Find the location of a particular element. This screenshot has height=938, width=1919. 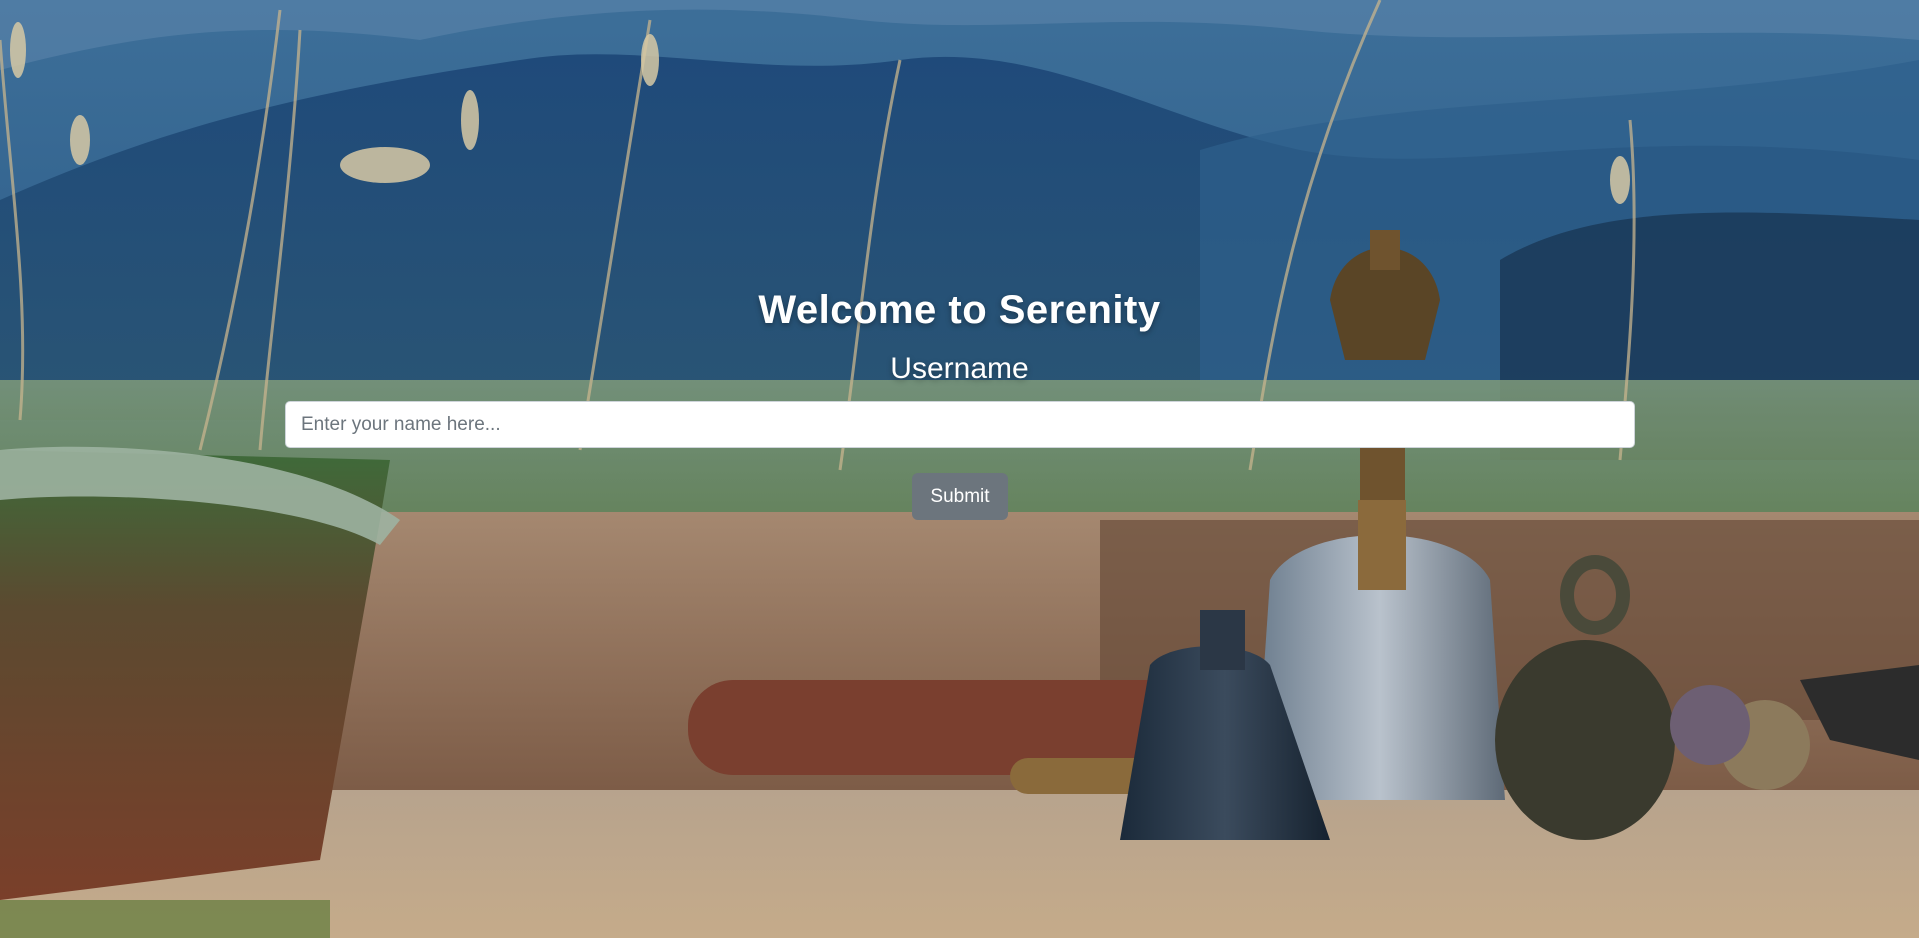

username-input is located at coordinates (960, 424).